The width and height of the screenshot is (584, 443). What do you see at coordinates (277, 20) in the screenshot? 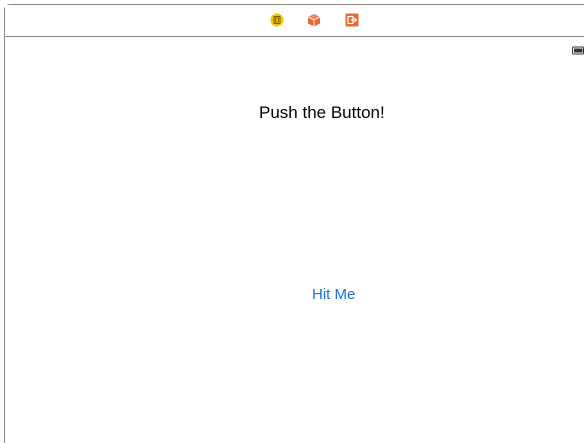
I see `view-controller-icon` at bounding box center [277, 20].